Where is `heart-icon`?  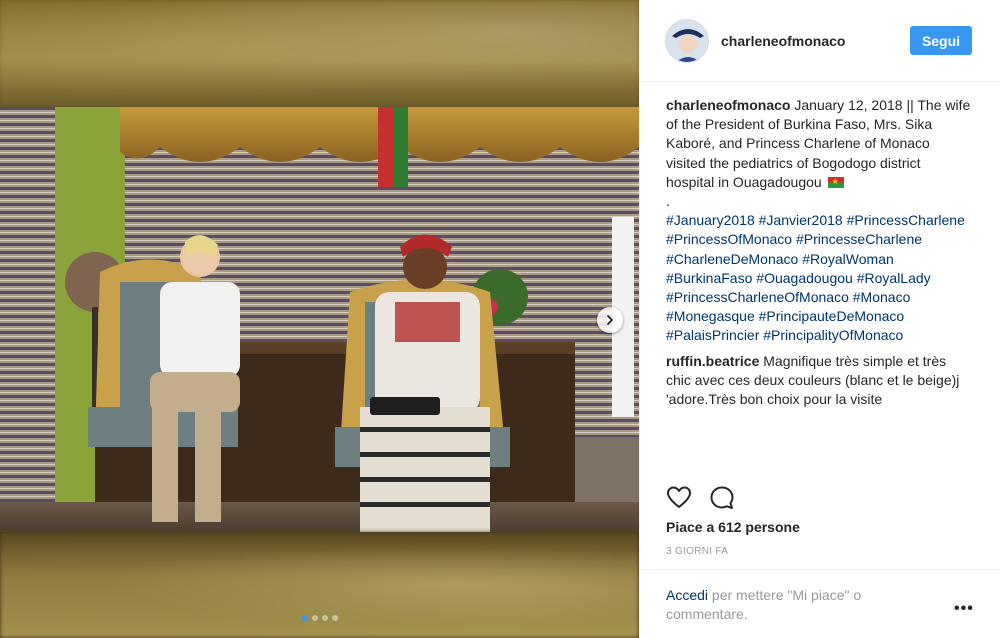
heart-icon is located at coordinates (679, 497).